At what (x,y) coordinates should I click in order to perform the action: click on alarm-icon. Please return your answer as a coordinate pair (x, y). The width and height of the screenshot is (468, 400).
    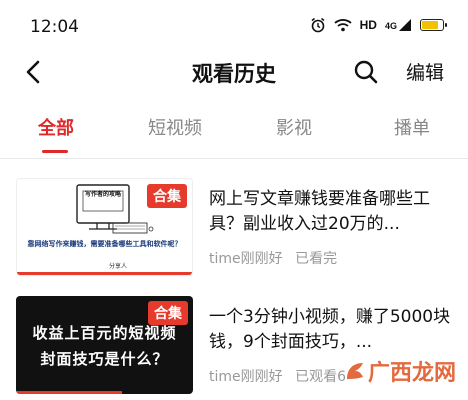
    Looking at the image, I should click on (318, 25).